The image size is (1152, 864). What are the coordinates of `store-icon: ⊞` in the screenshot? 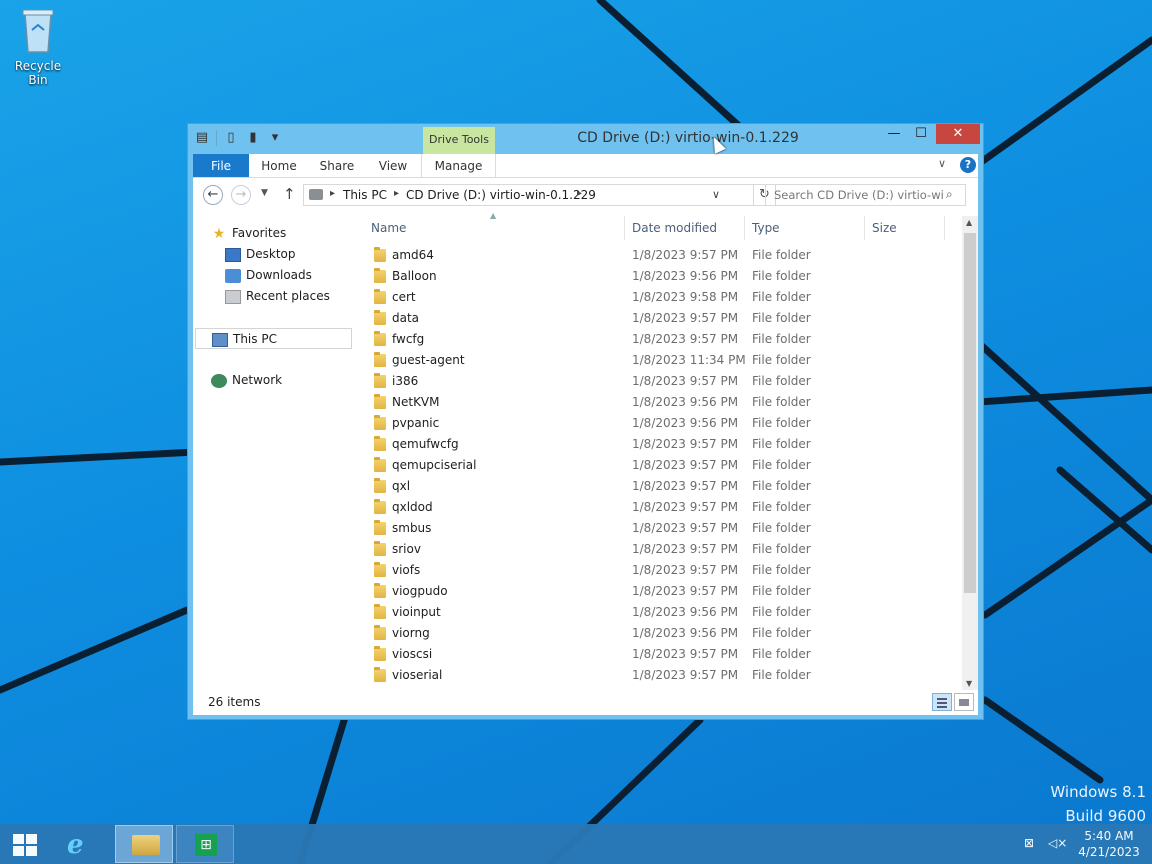 It's located at (206, 845).